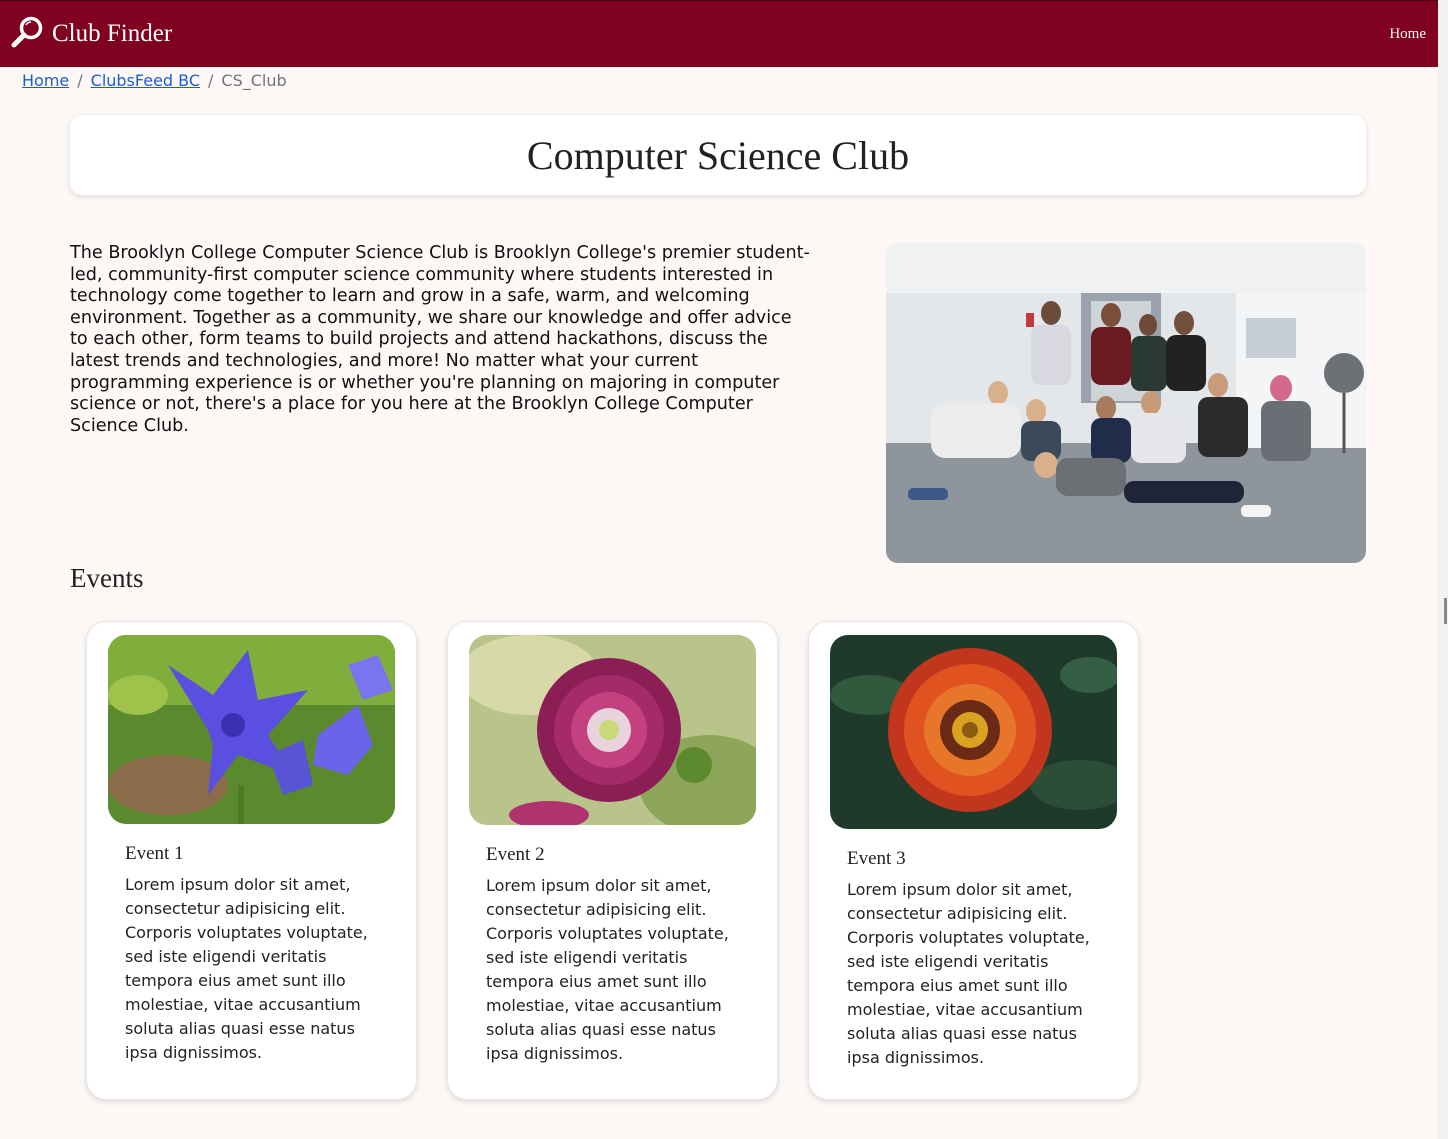 This screenshot has width=1448, height=1139. I want to click on event-title: Event 3, so click(876, 858).